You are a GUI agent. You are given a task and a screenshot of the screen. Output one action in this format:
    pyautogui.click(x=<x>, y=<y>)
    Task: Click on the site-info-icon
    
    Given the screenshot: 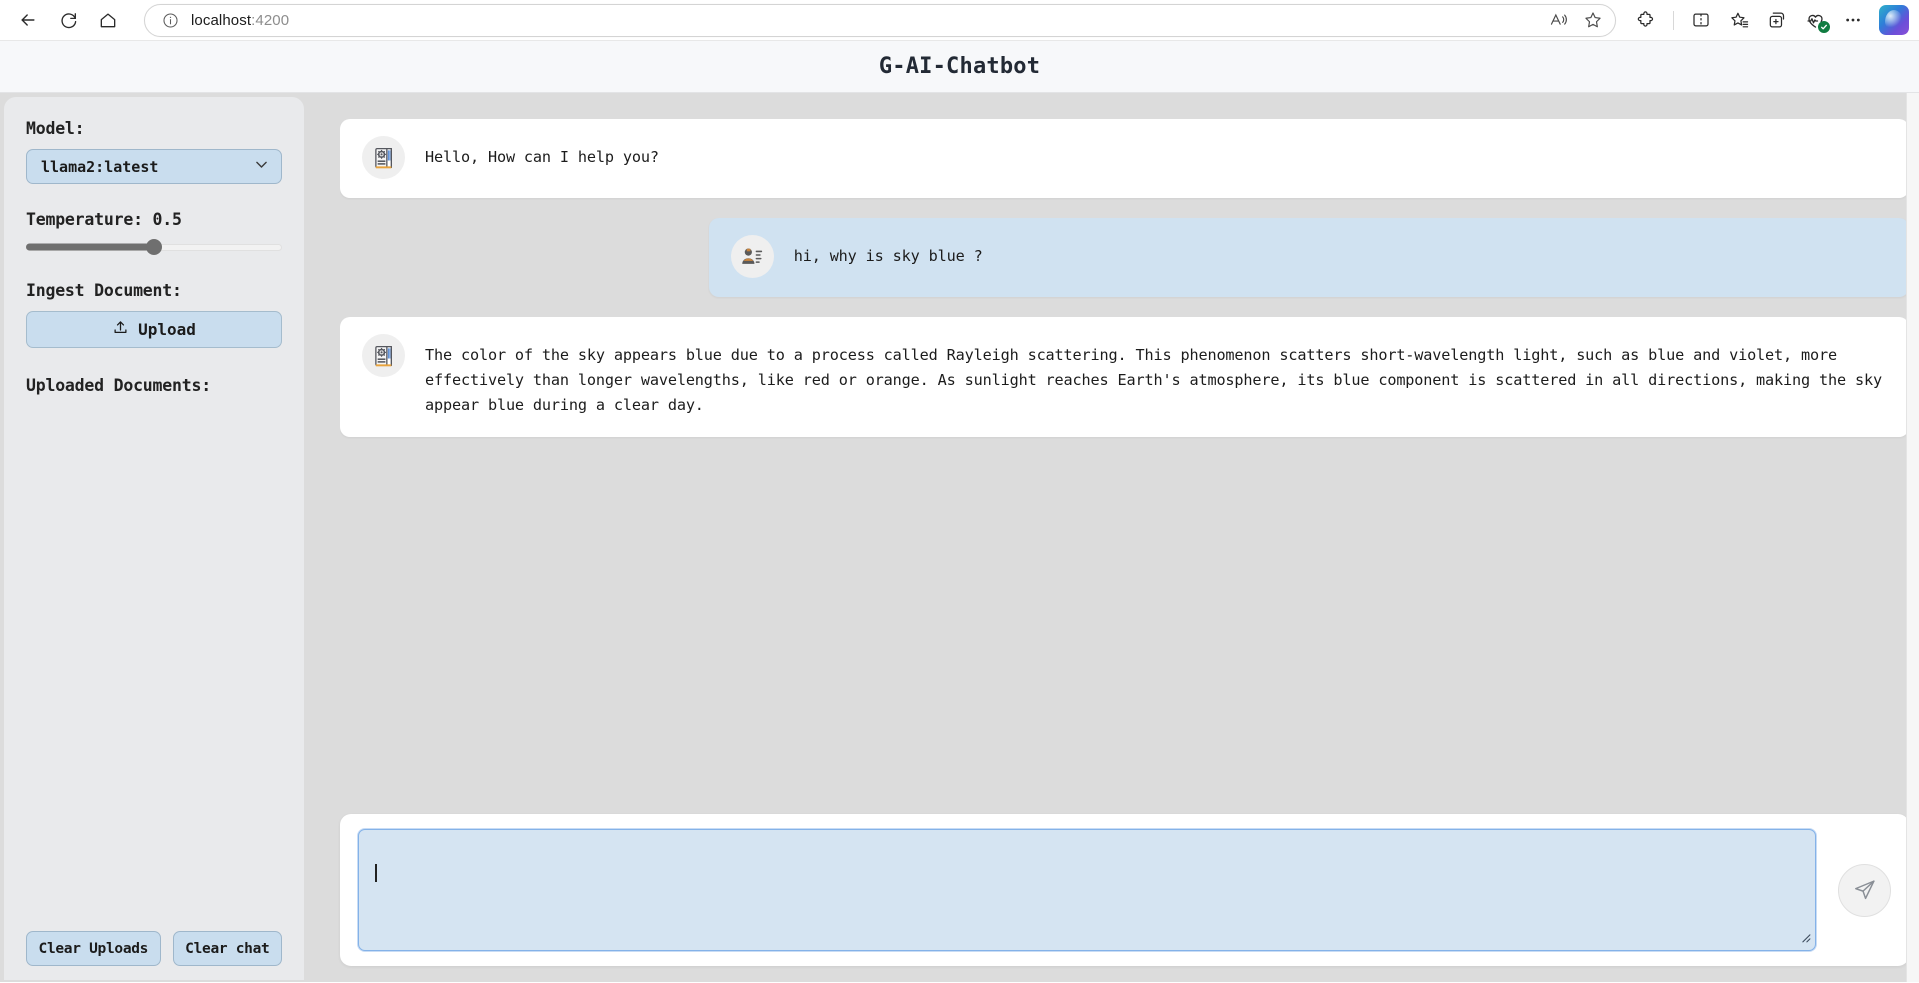 What is the action you would take?
    pyautogui.click(x=170, y=20)
    